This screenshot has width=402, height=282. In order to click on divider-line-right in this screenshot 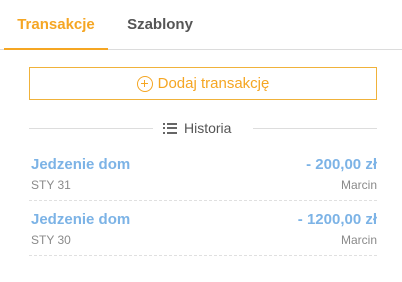, I will do `click(315, 128)`.